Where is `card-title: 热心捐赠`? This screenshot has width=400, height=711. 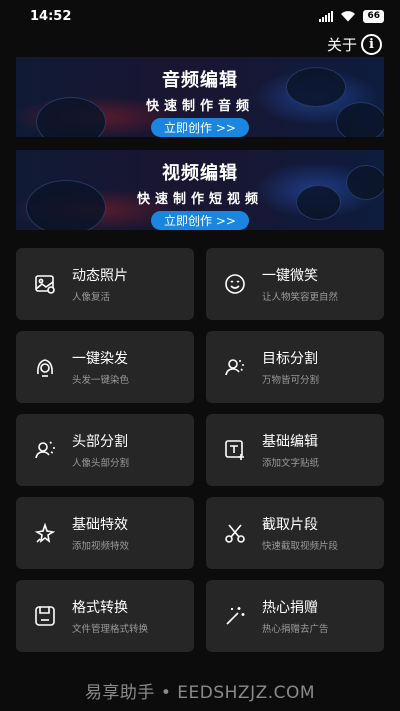 card-title: 热心捐赠 is located at coordinates (290, 608).